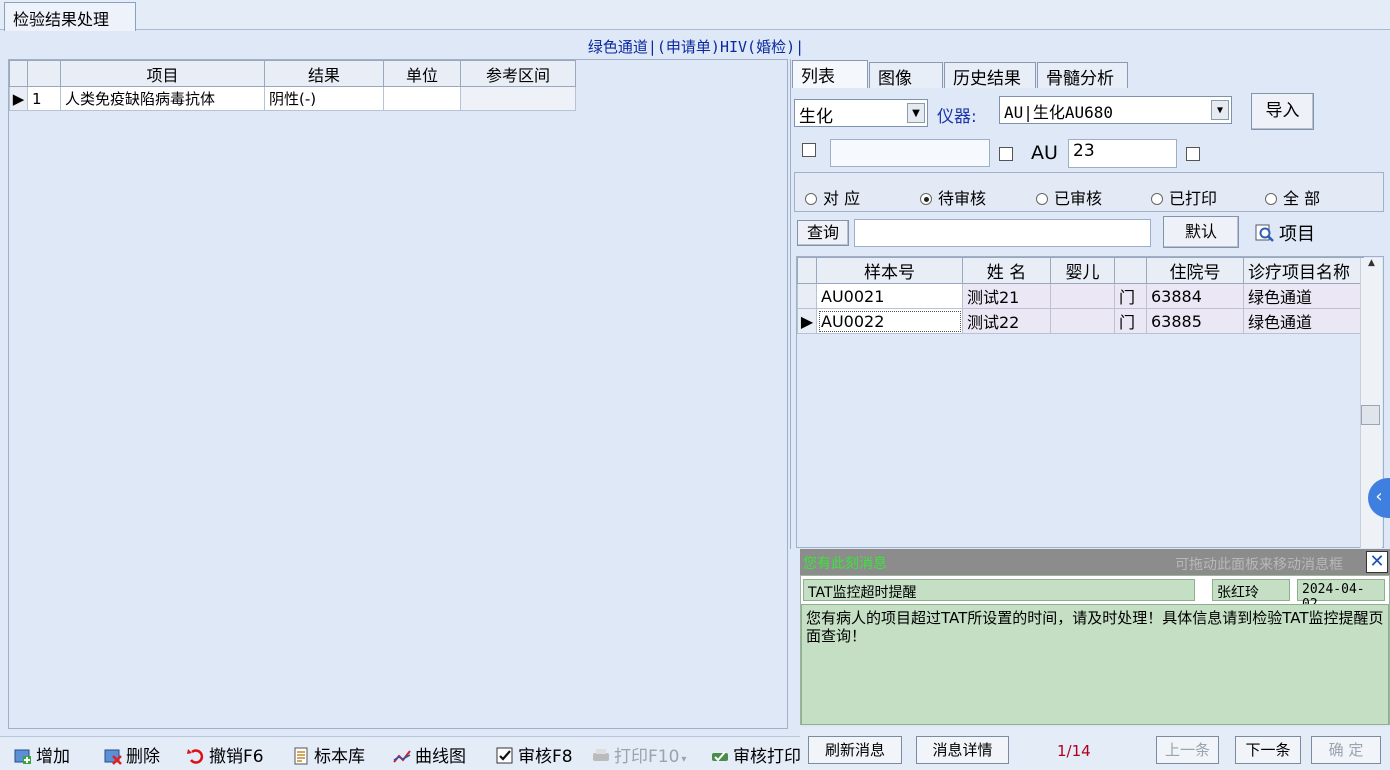  I want to click on curve-chart-button: 曲线图, so click(429, 754).